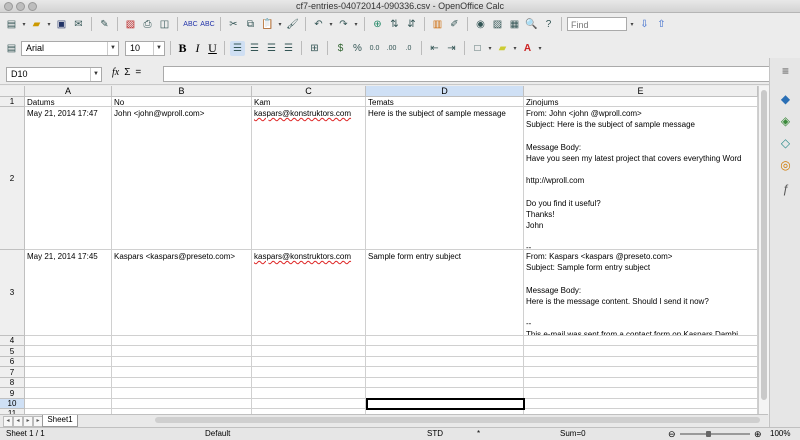  I want to click on background-color-icon: ▰, so click(502, 48).